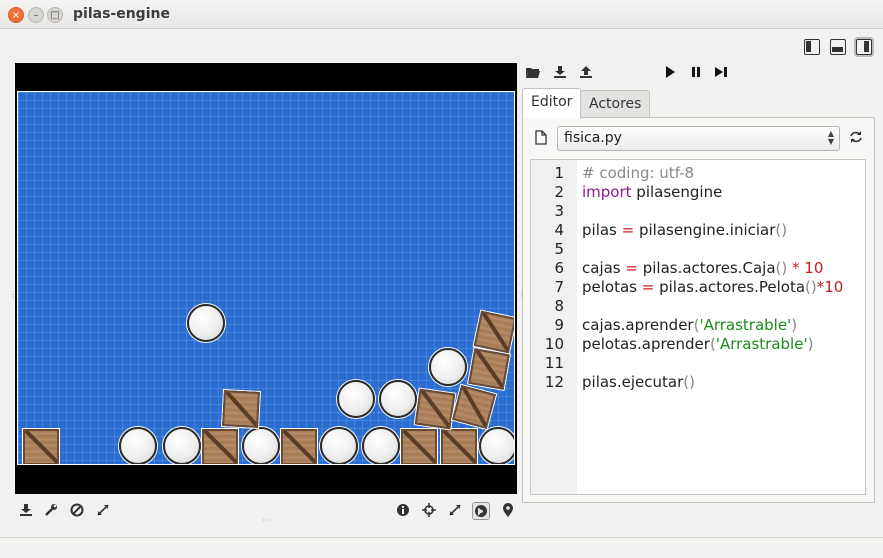  Describe the element at coordinates (864, 47) in the screenshot. I see `layout-right-panel-icon` at that location.